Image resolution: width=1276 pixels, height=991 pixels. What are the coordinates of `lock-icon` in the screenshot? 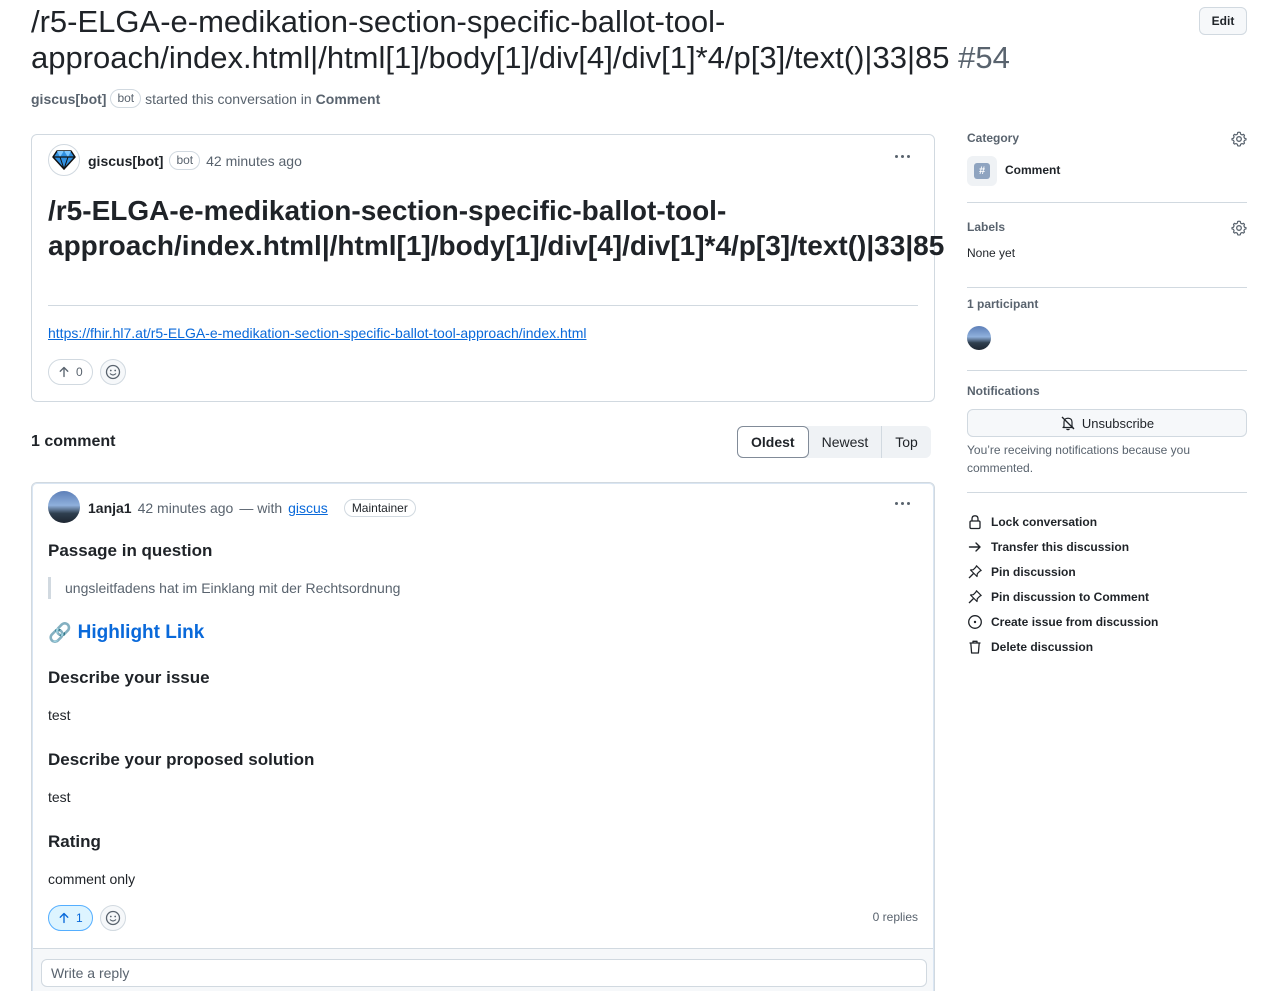 It's located at (975, 522).